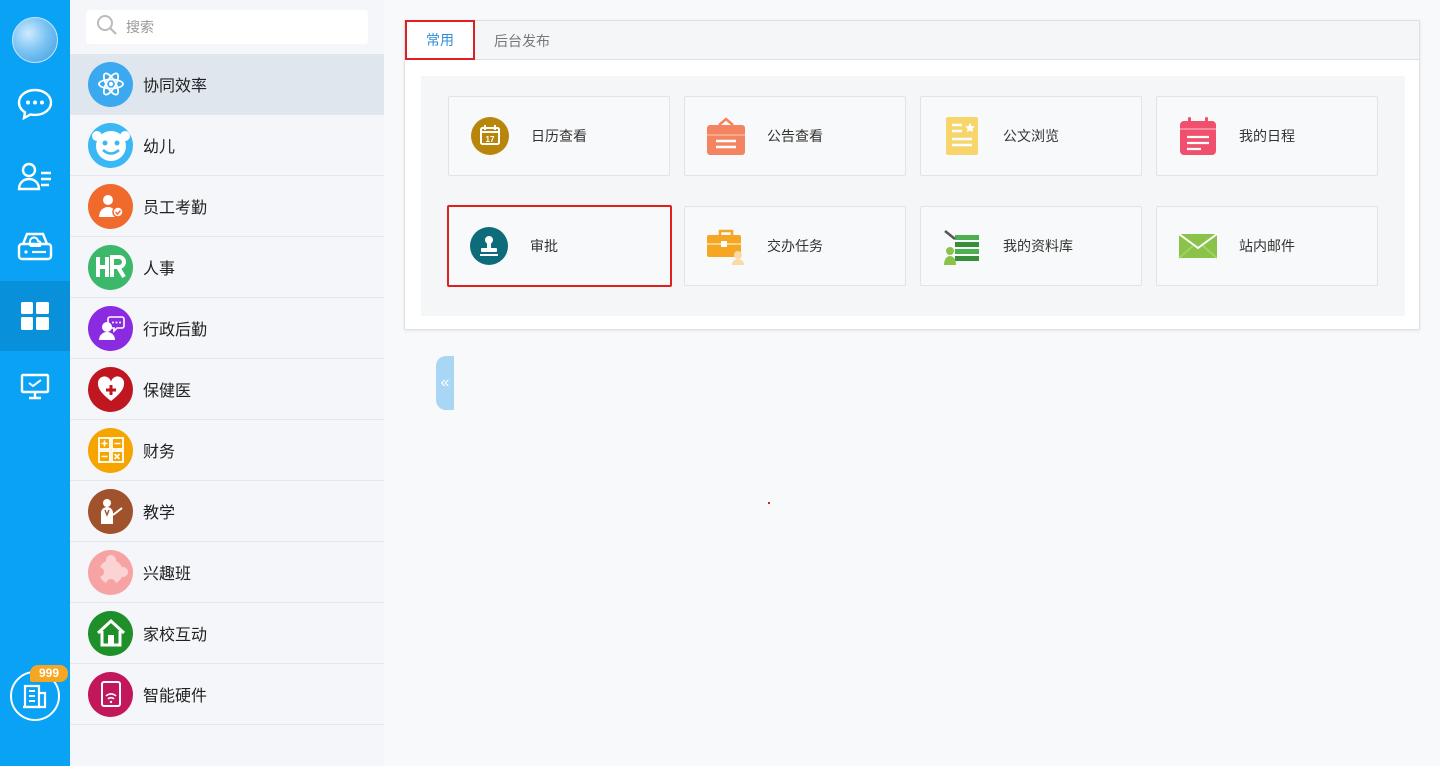  I want to click on search-icon, so click(107, 27).